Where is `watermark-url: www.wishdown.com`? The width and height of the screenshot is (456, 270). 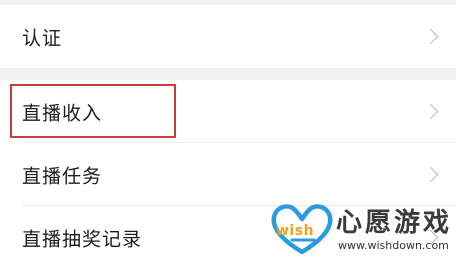
watermark-url: www.wishdown.com is located at coordinates (393, 245).